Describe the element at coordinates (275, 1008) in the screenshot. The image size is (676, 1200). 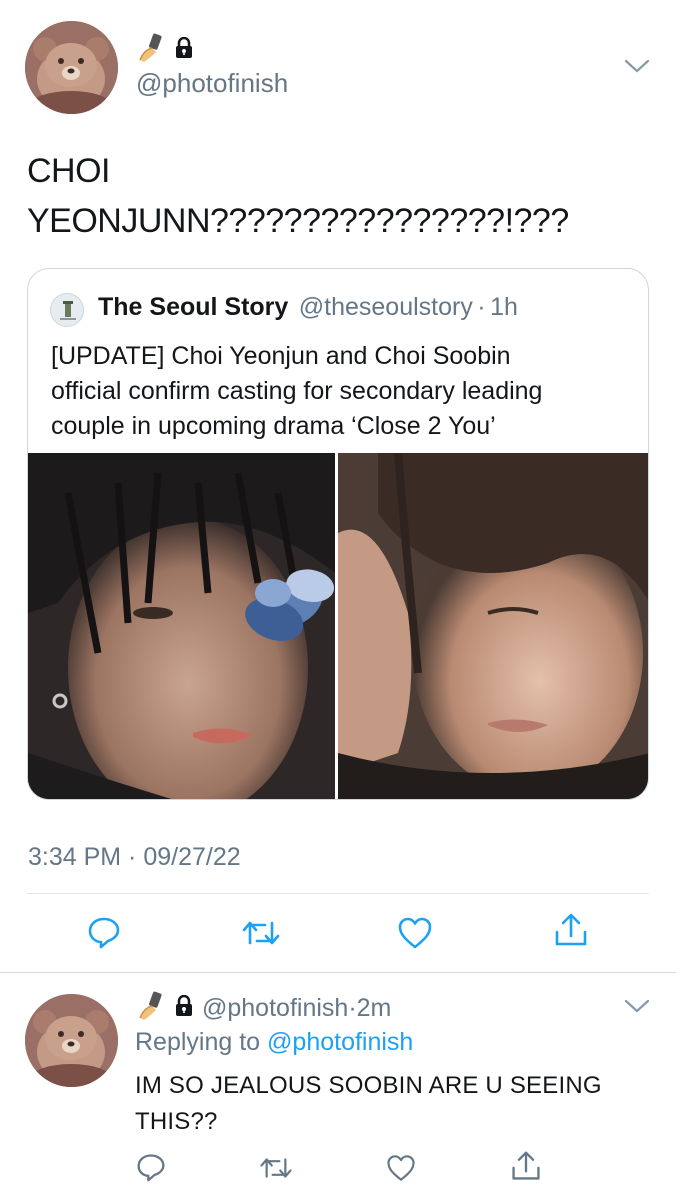
I see `reply-author-handle: @photofinish` at that location.